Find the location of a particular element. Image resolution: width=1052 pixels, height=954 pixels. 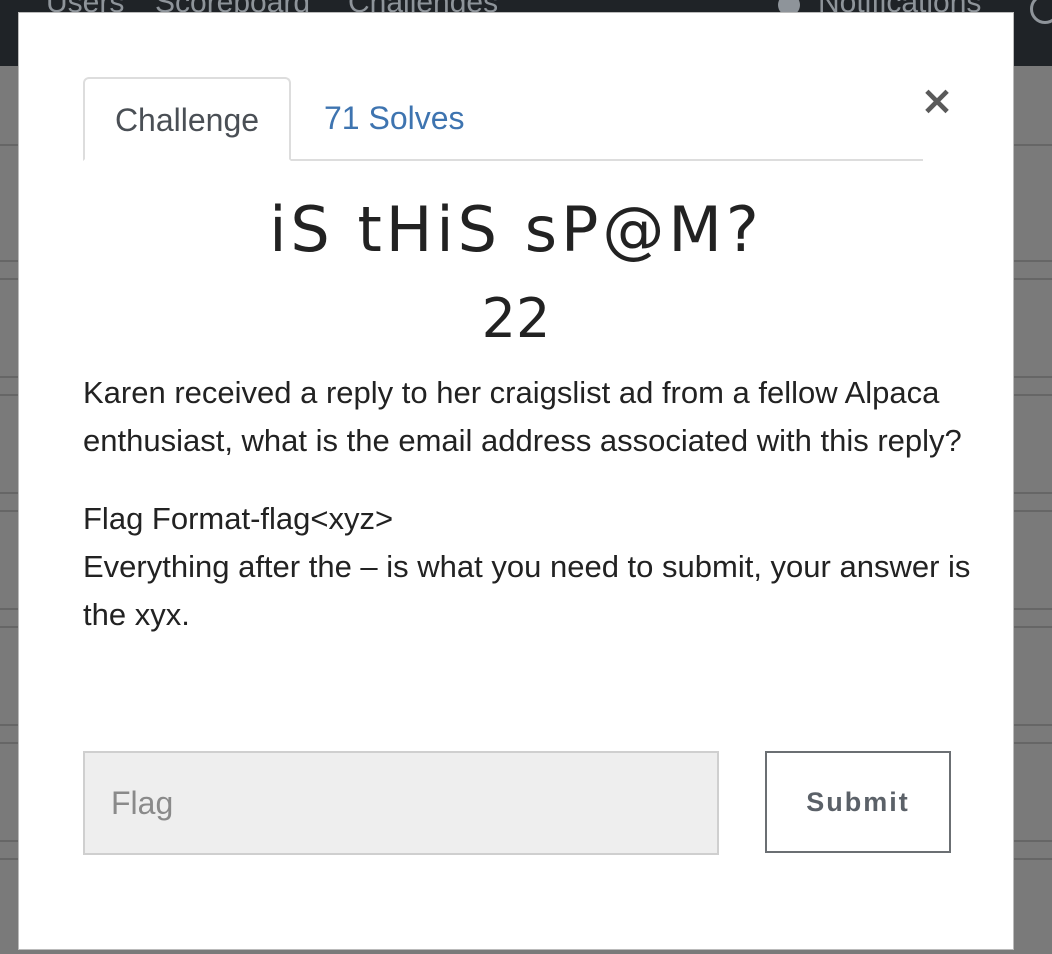

modal-tabs: Challenge 71 Solves is located at coordinates (503, 119).